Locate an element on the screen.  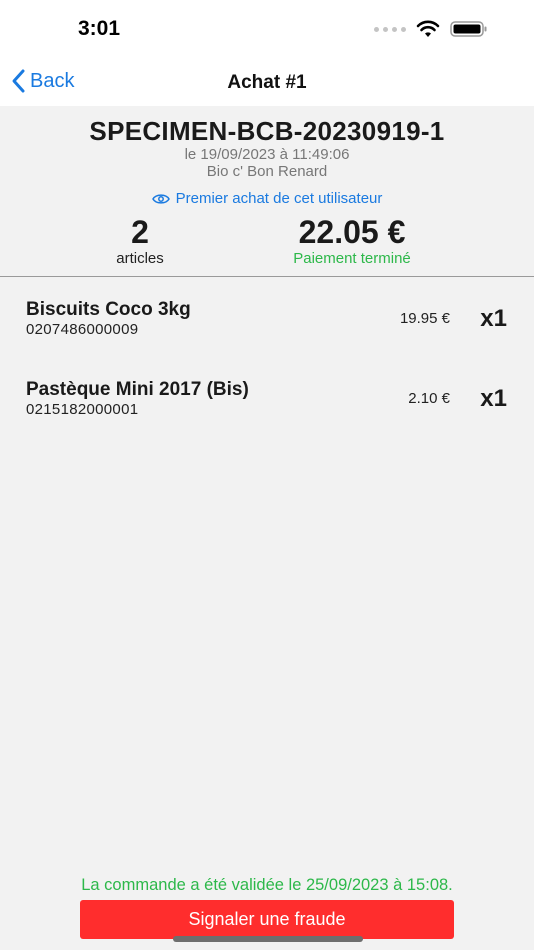
status-icons is located at coordinates (431, 29).